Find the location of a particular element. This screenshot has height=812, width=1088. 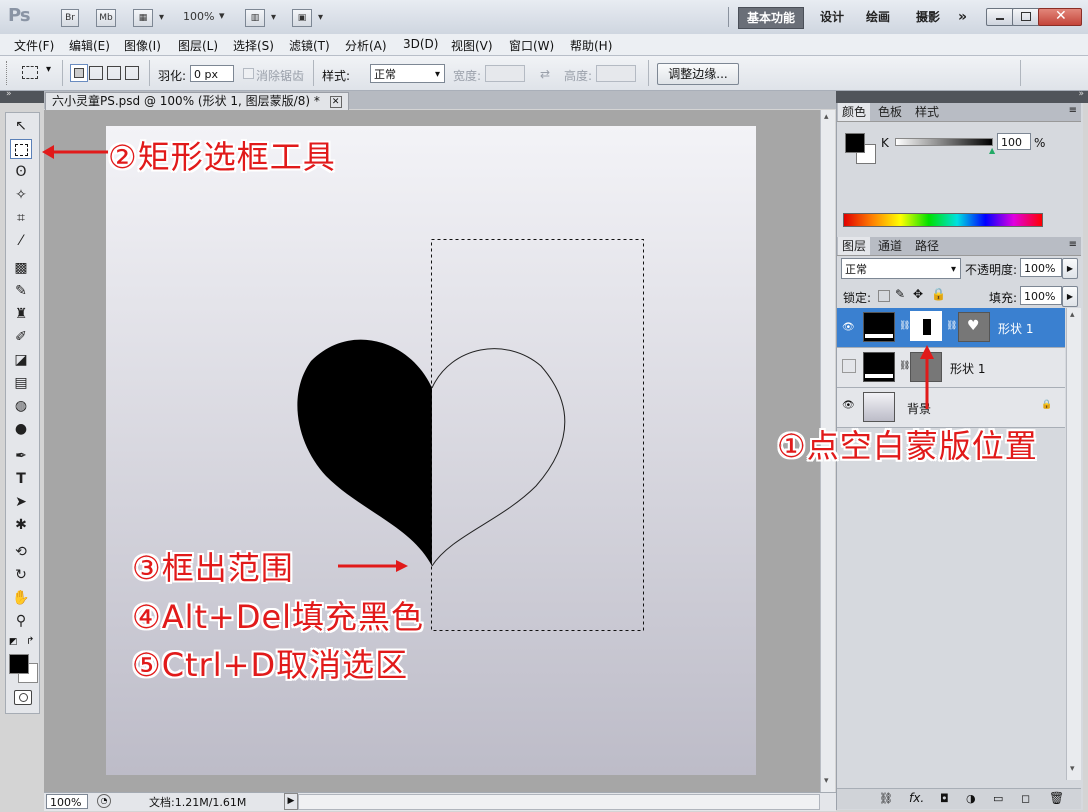

quick-selection-tool-icon: ✧ is located at coordinates (21, 195).